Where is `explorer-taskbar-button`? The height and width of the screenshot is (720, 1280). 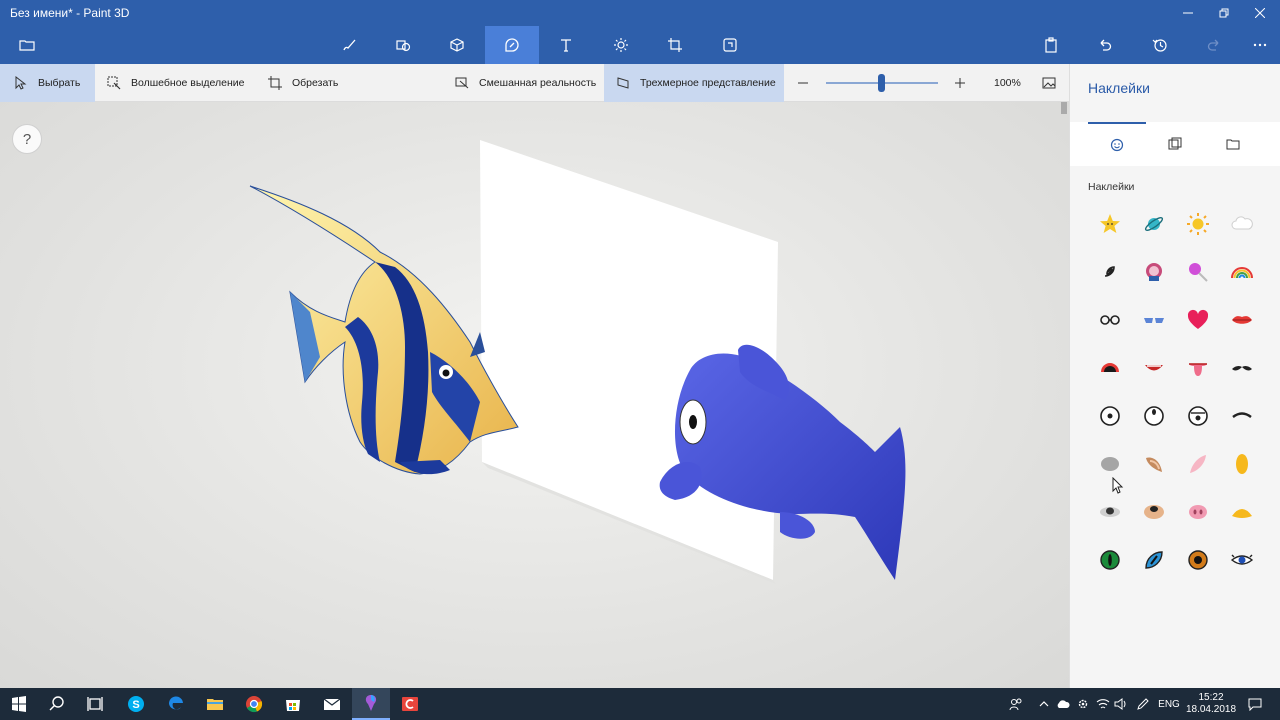
explorer-taskbar-button is located at coordinates (215, 704).